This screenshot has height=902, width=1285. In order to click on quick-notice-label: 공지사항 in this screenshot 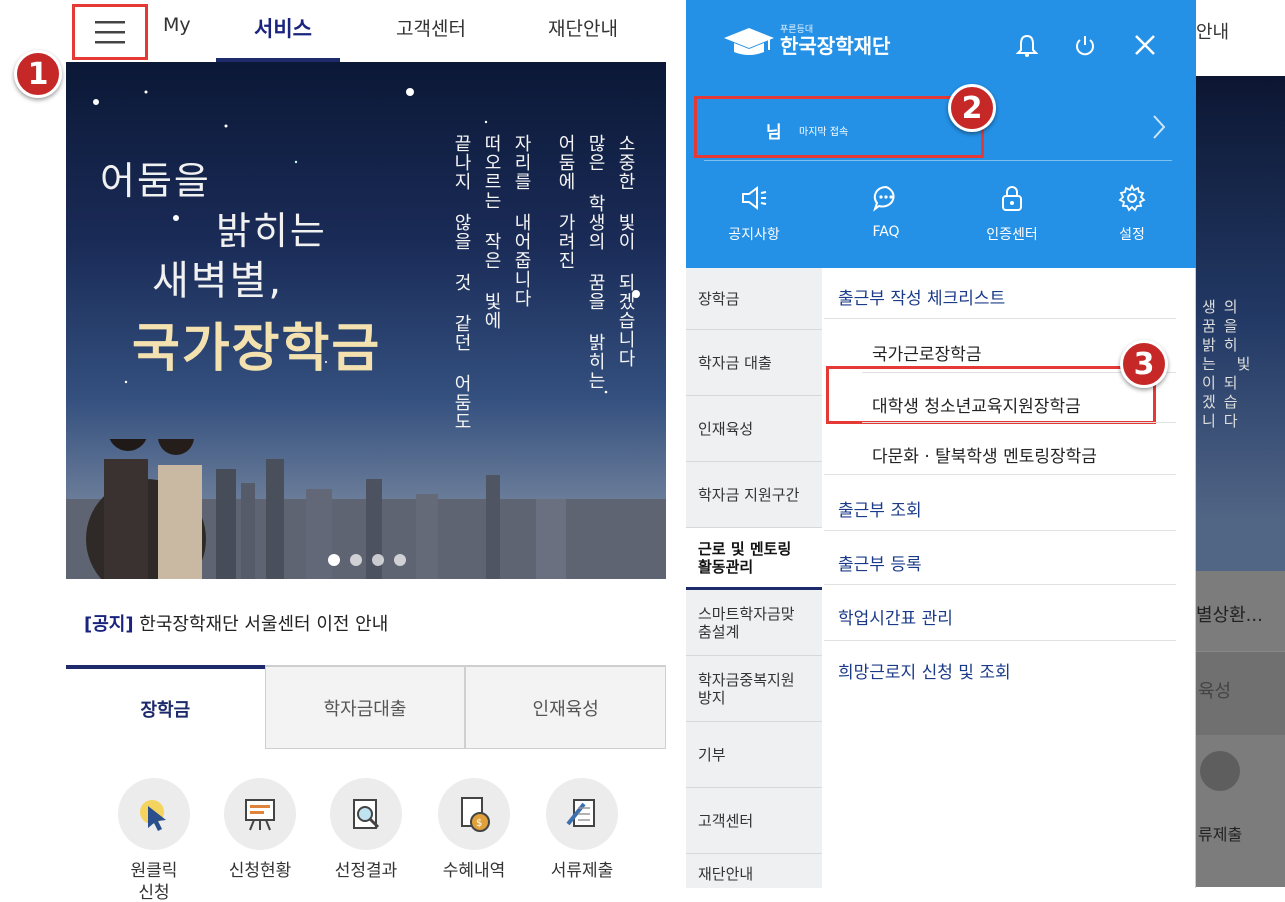, I will do `click(754, 235)`.